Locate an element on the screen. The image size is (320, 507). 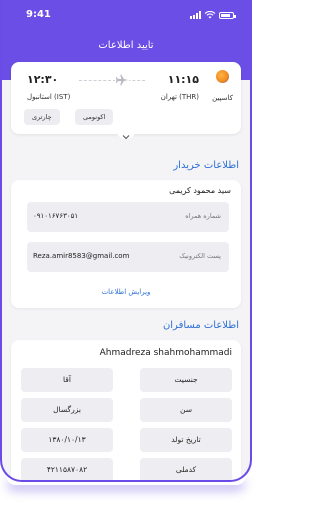
phone-field: شماره همراه ۰۹۱۰۱۶۷۶۳۰۵۱ is located at coordinates (128, 217).